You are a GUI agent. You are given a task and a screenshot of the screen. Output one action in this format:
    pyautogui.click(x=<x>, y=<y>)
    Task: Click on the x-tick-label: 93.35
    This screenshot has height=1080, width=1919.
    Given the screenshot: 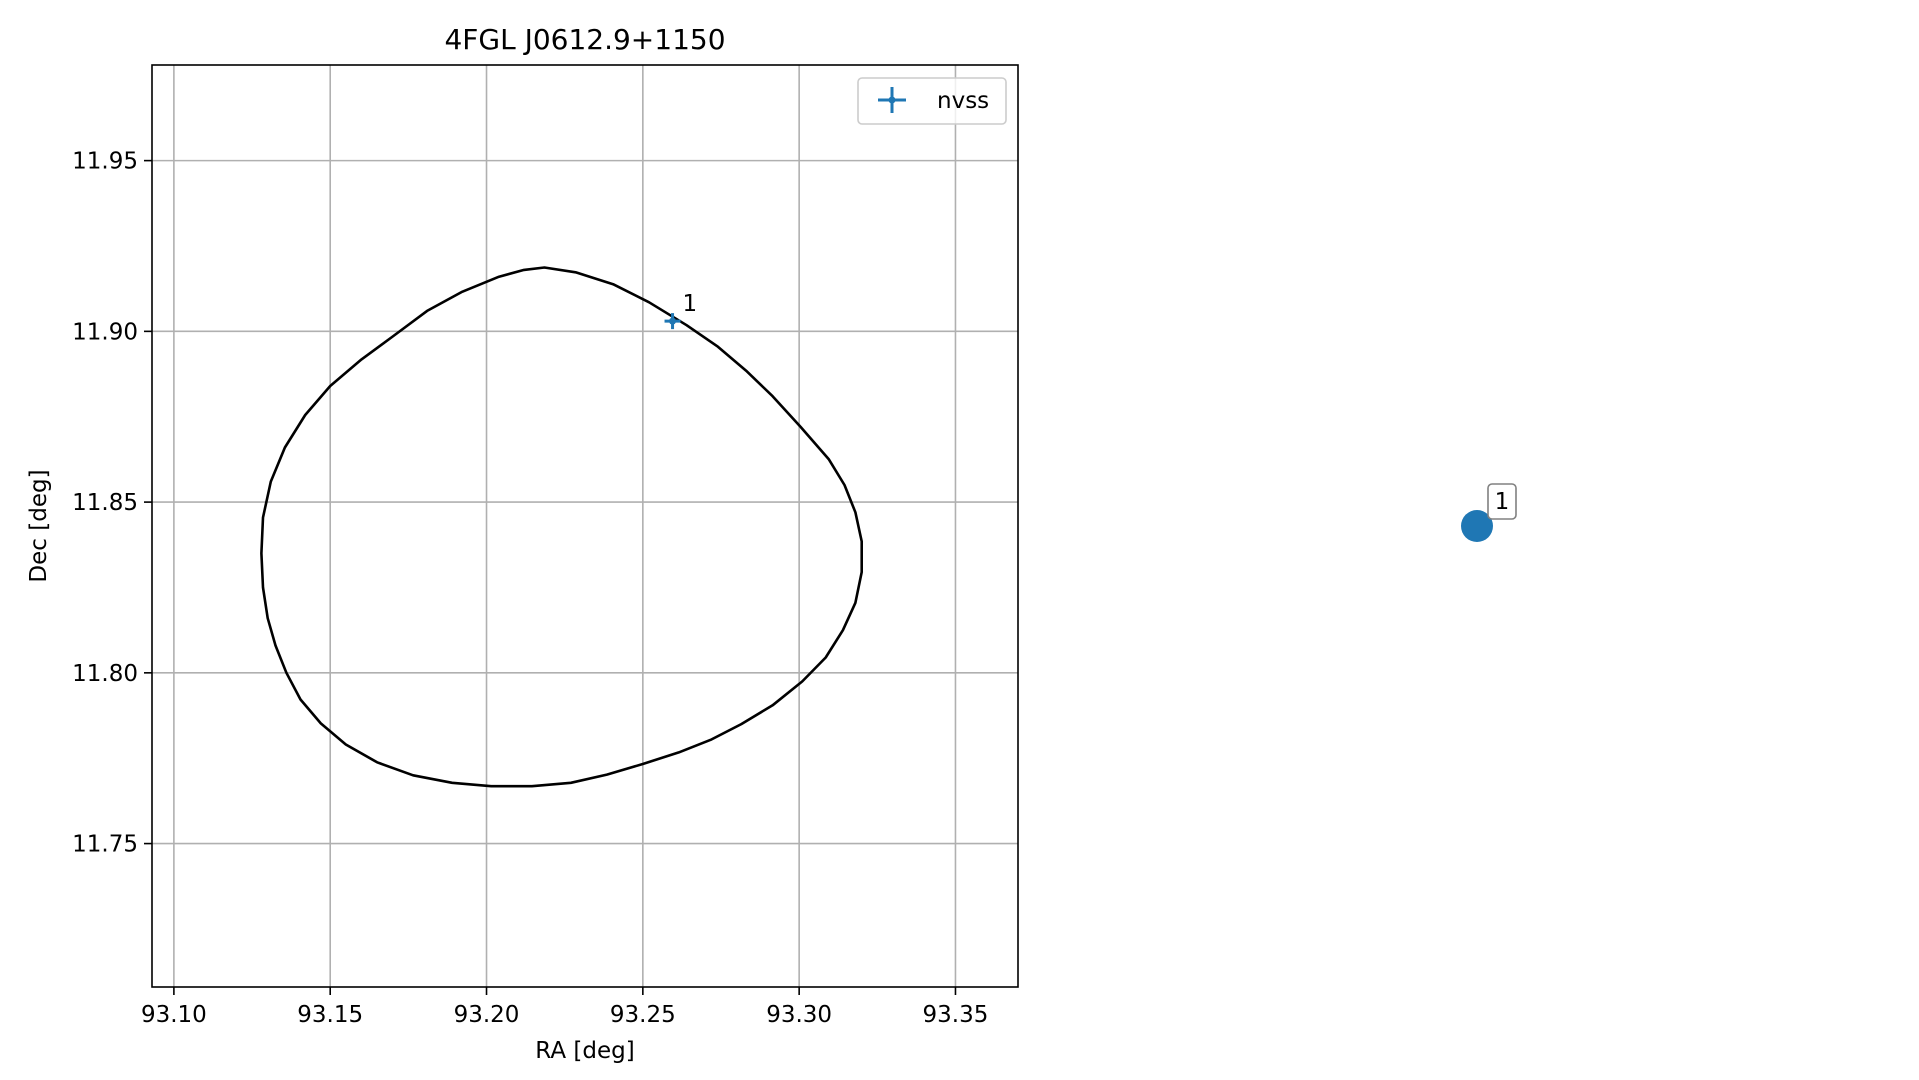 What is the action you would take?
    pyautogui.click(x=956, y=1015)
    